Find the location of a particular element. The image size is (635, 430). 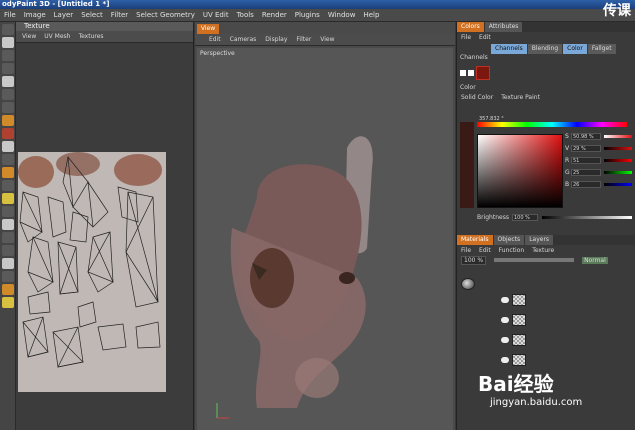

color-preview is located at coordinates (467, 165).